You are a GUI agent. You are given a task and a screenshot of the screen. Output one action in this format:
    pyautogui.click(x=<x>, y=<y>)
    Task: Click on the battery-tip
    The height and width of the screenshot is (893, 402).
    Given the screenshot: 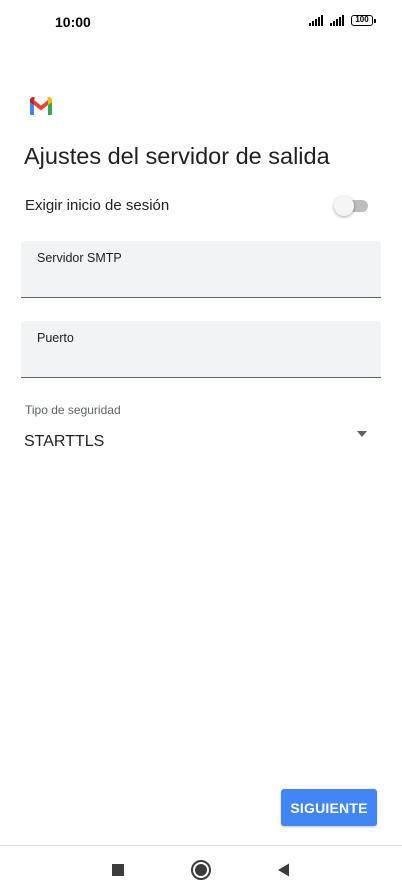 What is the action you would take?
    pyautogui.click(x=375, y=20)
    